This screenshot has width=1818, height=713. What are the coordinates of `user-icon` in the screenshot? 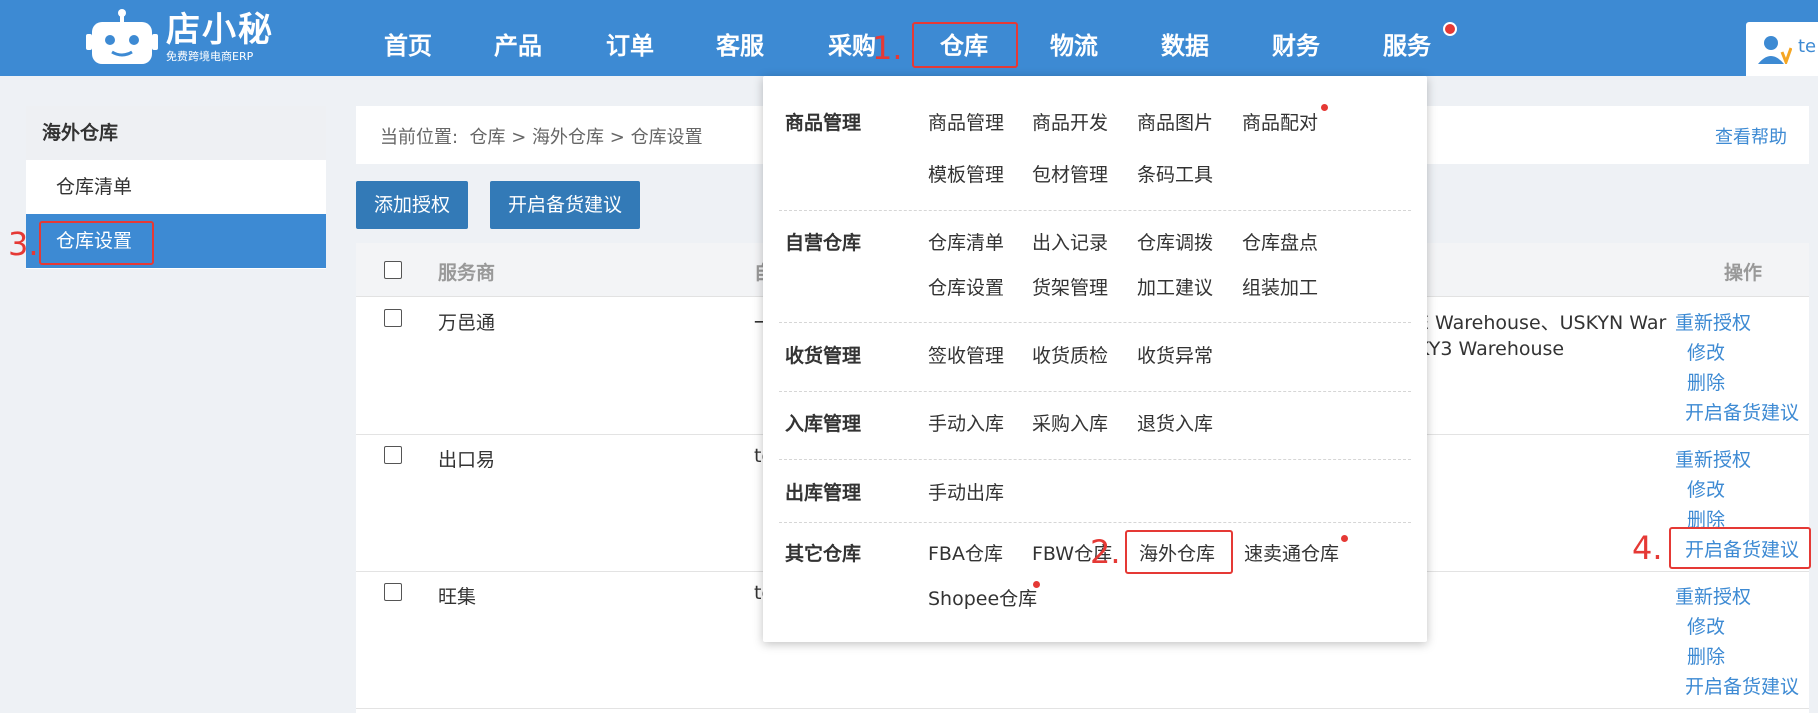 It's located at (1775, 51).